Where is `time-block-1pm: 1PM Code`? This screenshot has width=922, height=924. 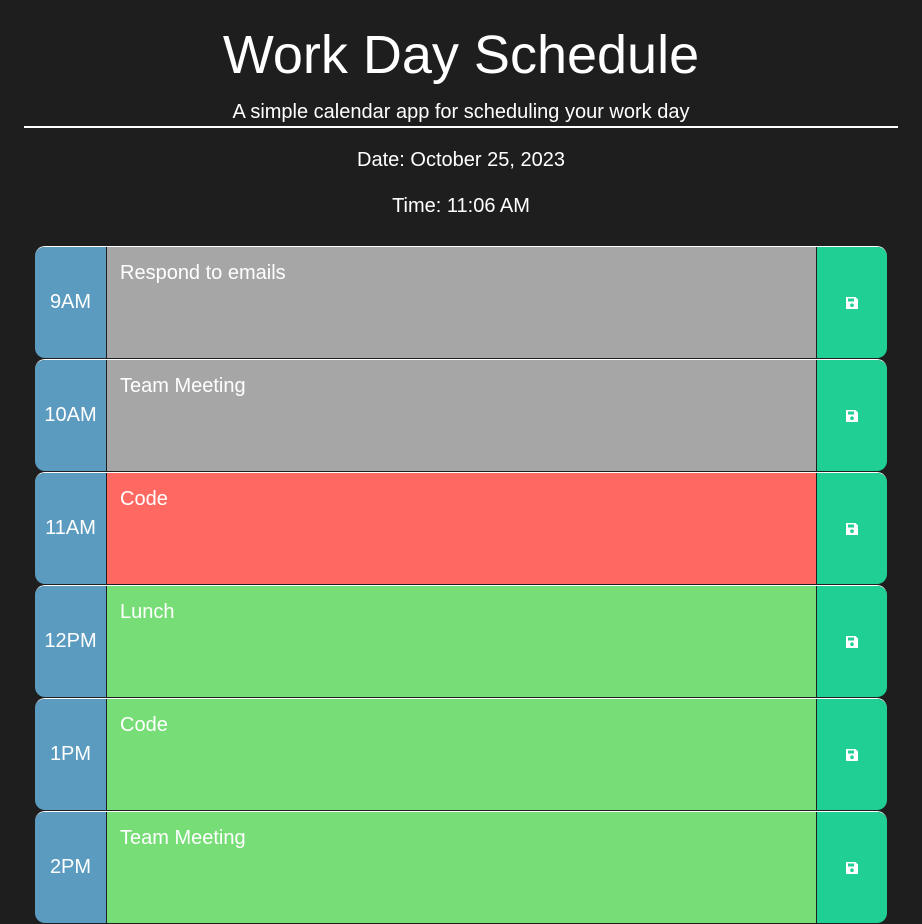
time-block-1pm: 1PM Code is located at coordinates (461, 754).